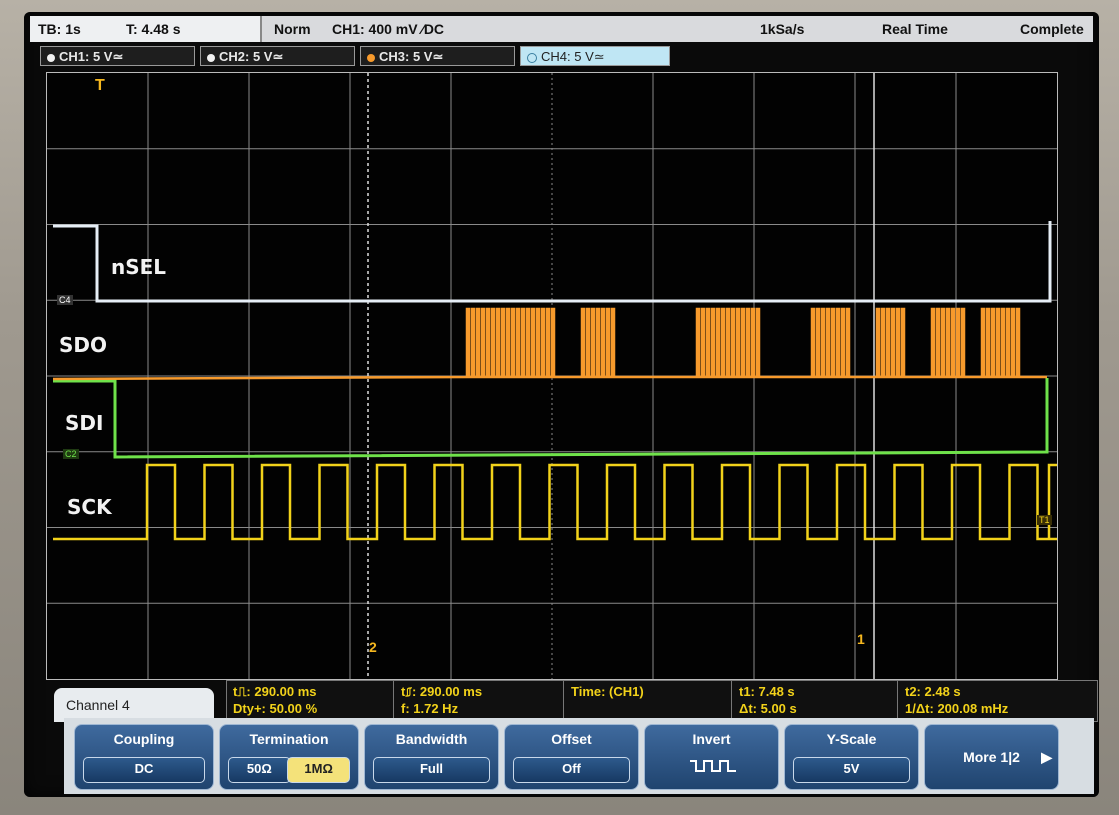  I want to click on meas-positive-width: t⎍: 290.00 ms, so click(275, 691).